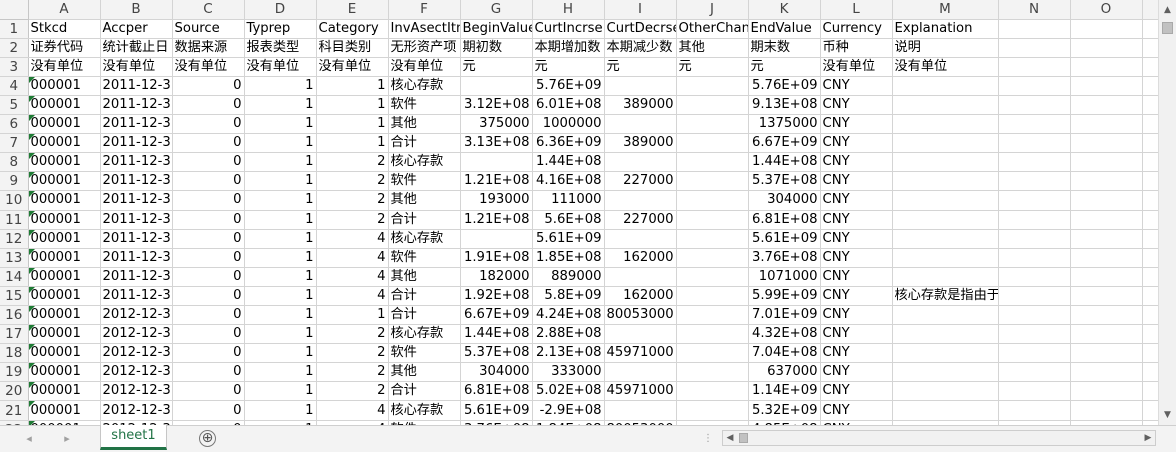  Describe the element at coordinates (64, 162) in the screenshot. I see `cell-a8: 000001` at that location.